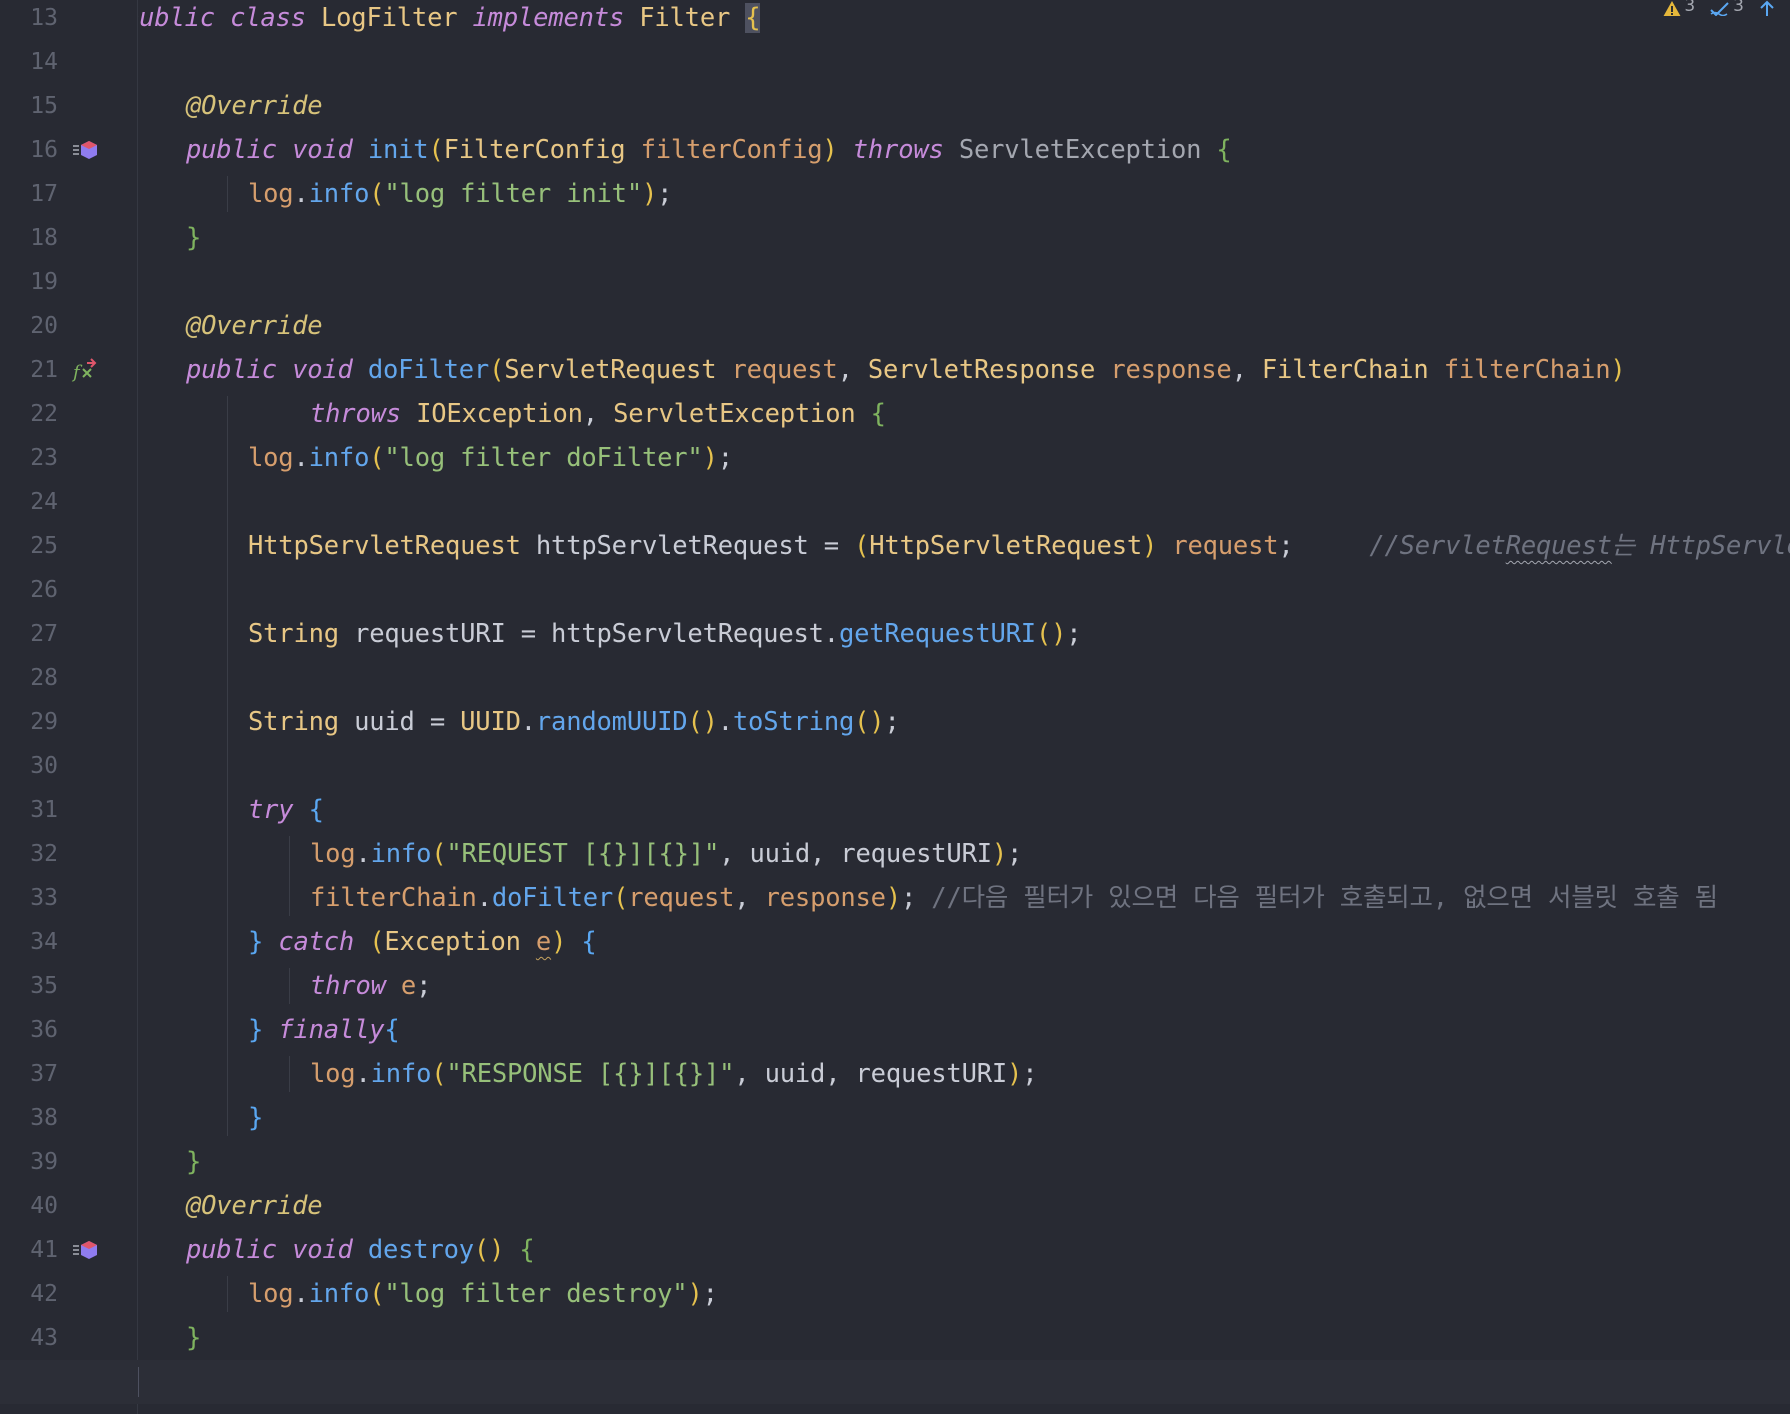 The image size is (1790, 1414). Describe the element at coordinates (29, 282) in the screenshot. I see `line-number: 19` at that location.